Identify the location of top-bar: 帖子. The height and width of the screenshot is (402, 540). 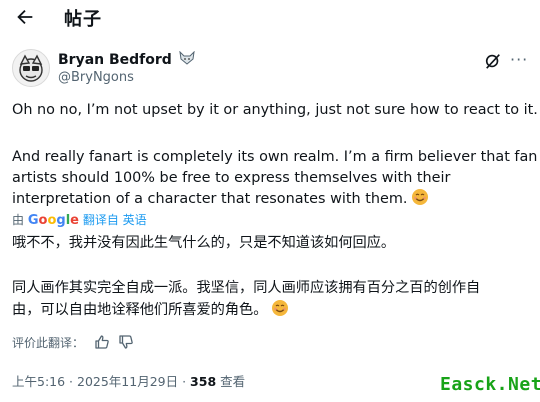
(270, 18).